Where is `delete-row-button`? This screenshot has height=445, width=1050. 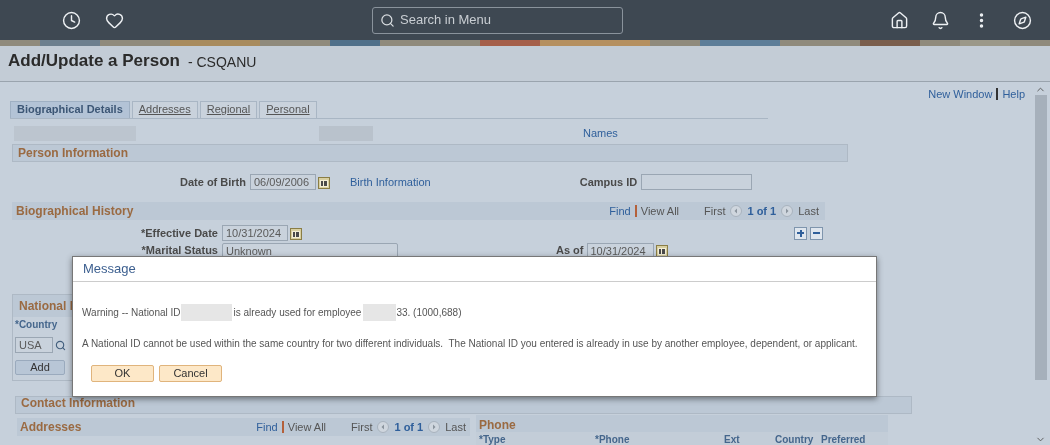
delete-row-button is located at coordinates (816, 233).